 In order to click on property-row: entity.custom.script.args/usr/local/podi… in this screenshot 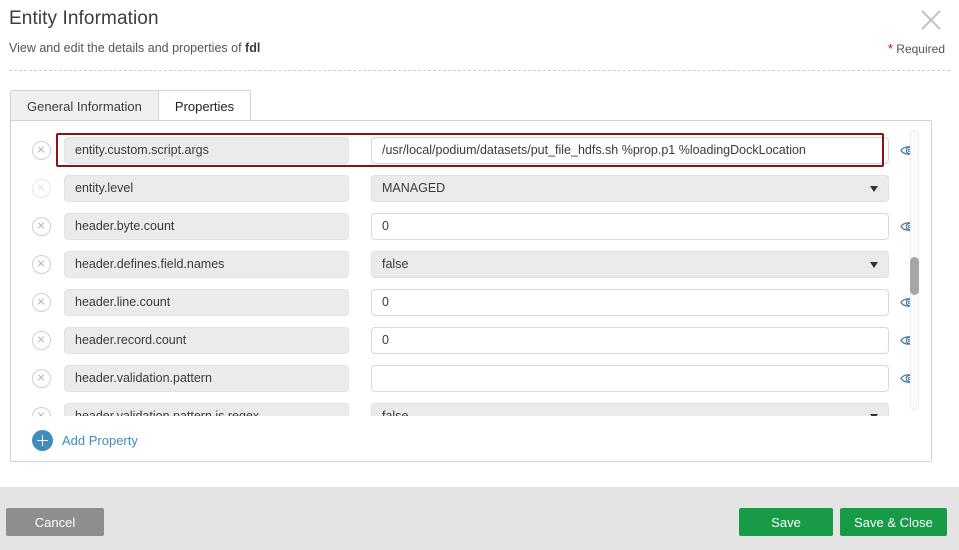, I will do `click(463, 150)`.